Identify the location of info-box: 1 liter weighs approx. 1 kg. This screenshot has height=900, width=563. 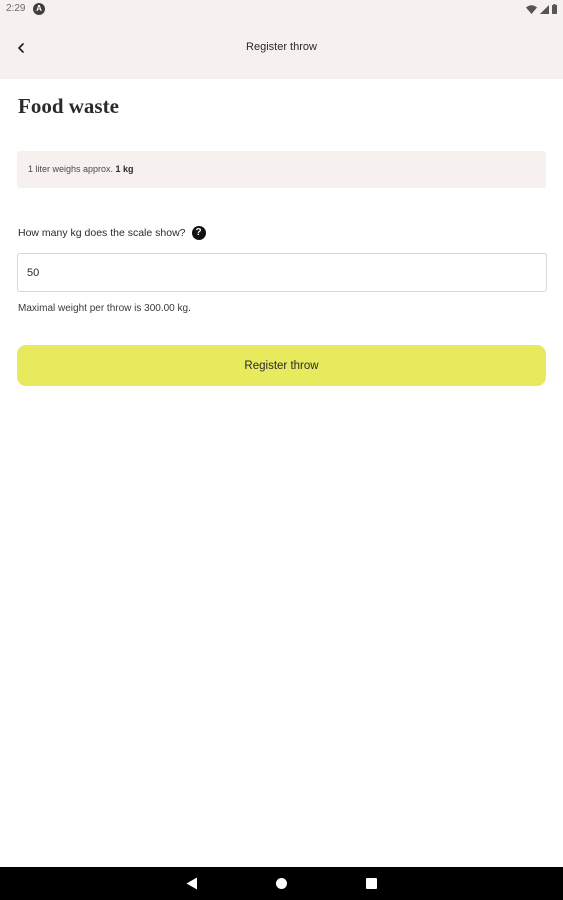
(281, 169).